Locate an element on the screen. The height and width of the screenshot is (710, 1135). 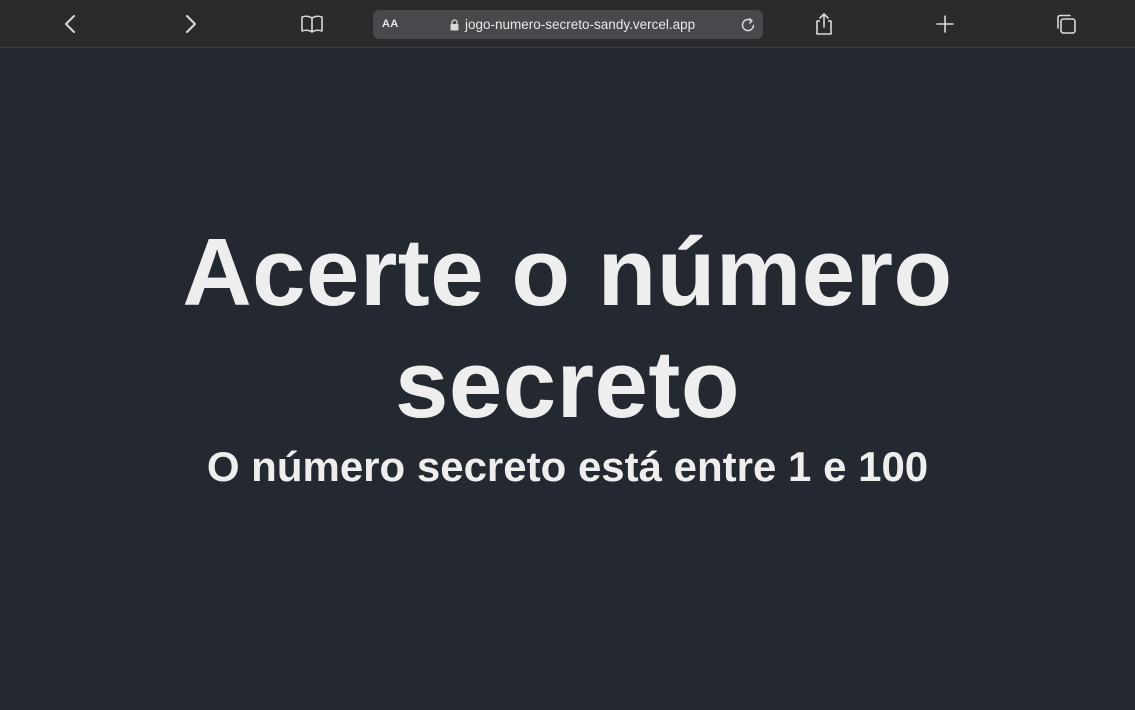
reload-button is located at coordinates (748, 25).